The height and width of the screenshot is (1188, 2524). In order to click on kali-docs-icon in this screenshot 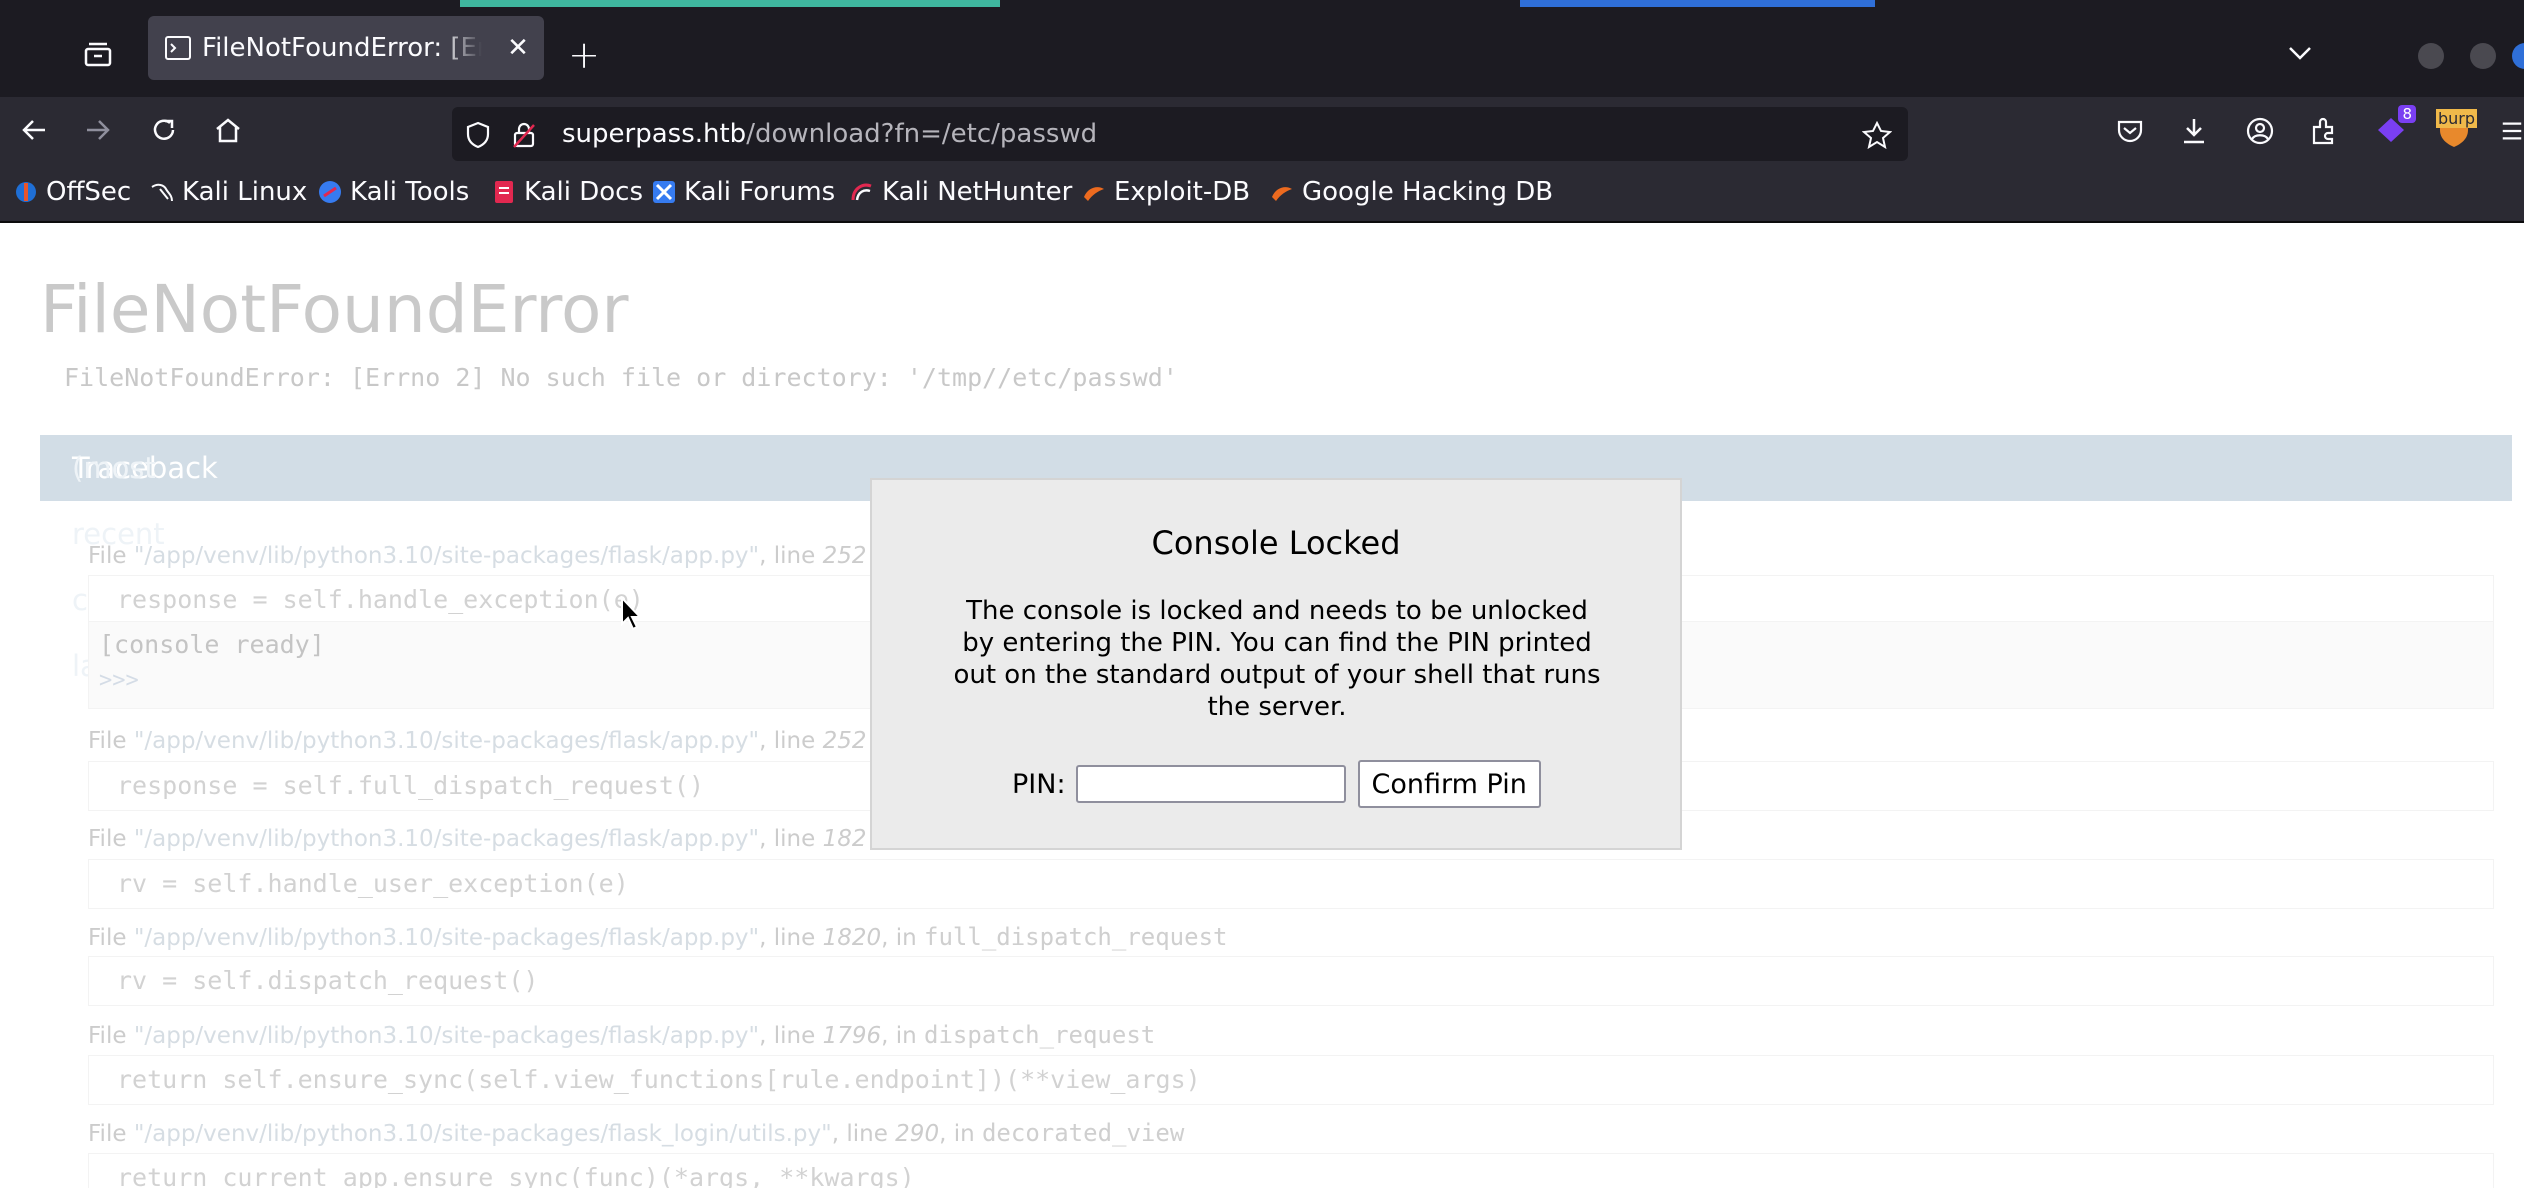, I will do `click(504, 192)`.